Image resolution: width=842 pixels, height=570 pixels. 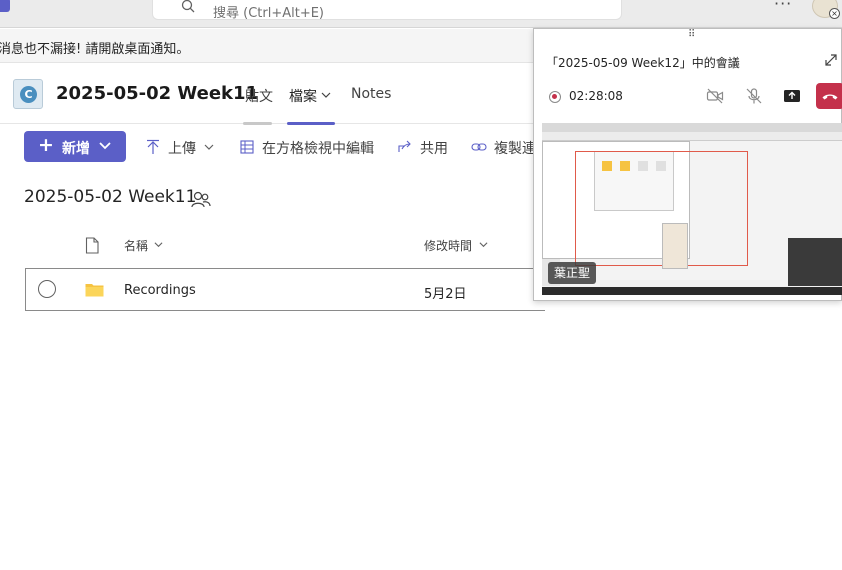 I want to click on preview-address-bar, so click(x=692, y=136).